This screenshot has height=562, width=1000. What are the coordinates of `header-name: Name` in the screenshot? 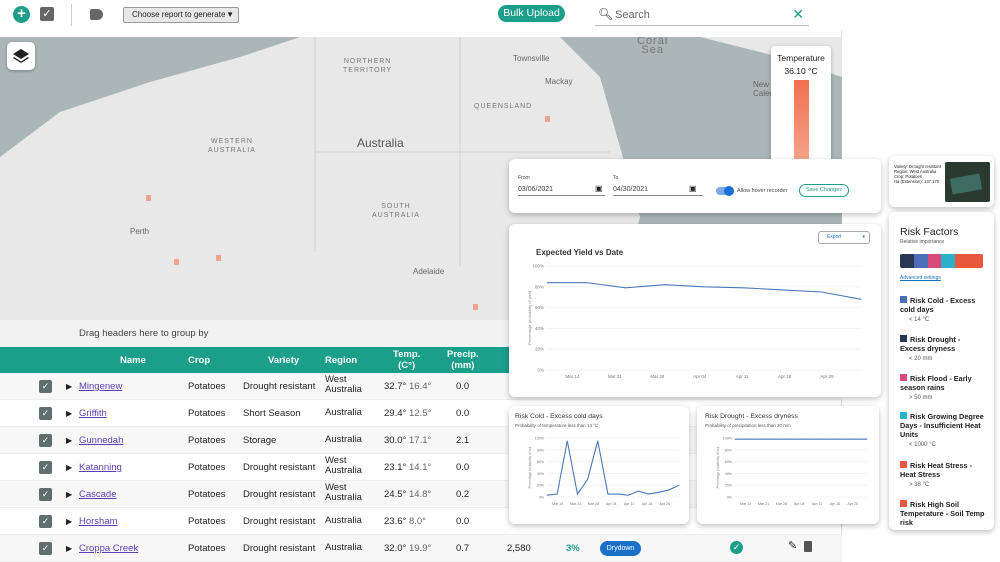 It's located at (133, 360).